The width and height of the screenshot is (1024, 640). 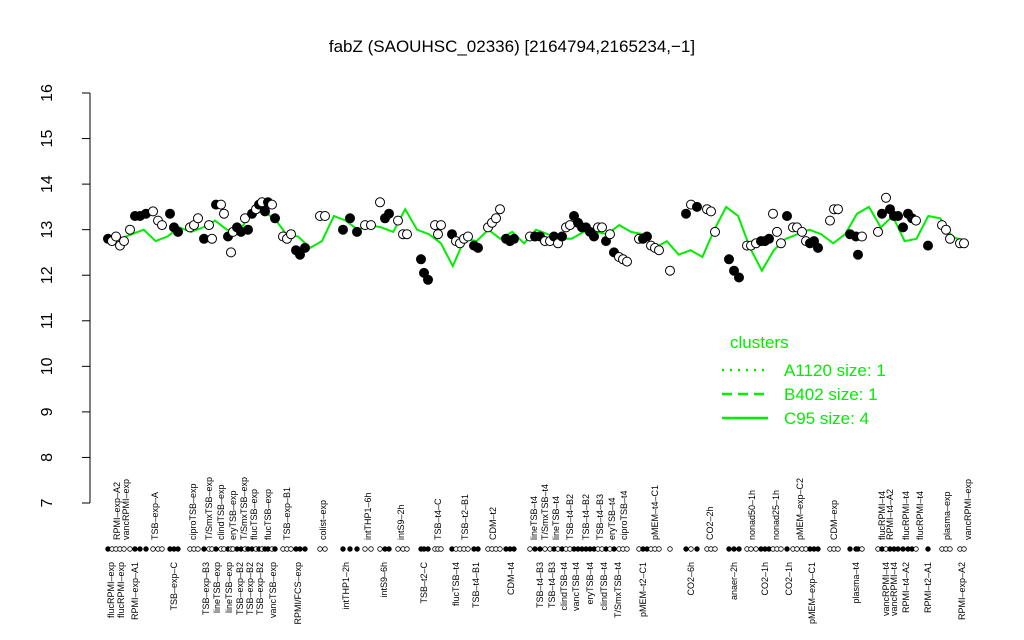 I want to click on legend-entry-label: C95 size: 4, so click(x=826, y=418).